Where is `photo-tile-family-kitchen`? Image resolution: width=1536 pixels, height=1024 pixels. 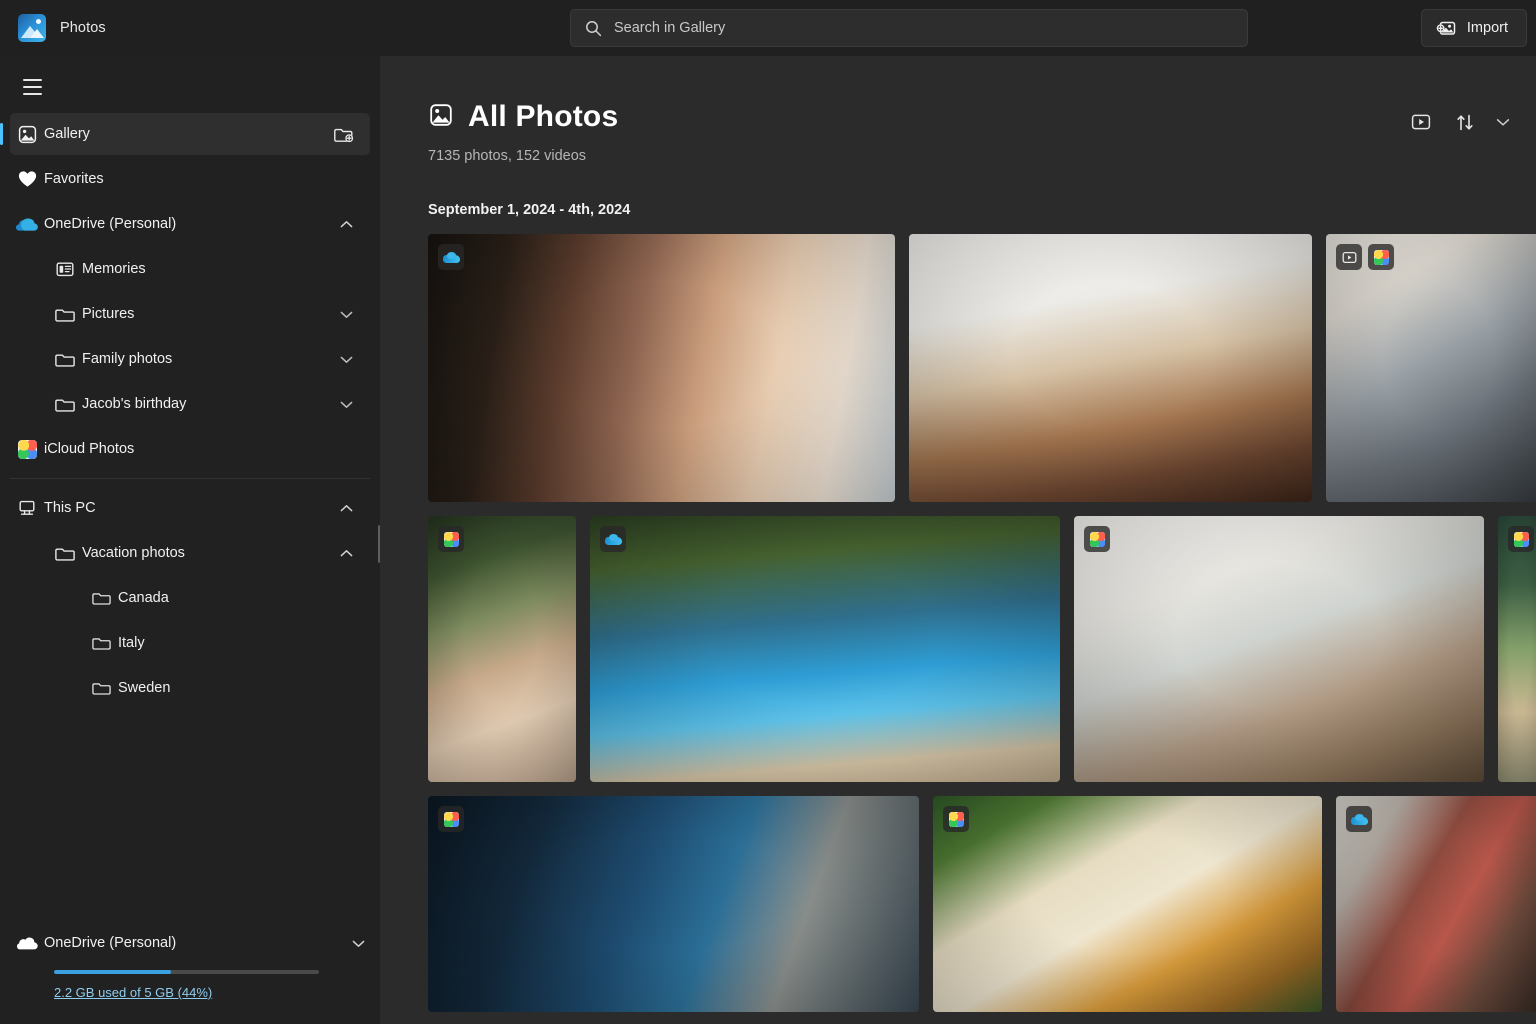 photo-tile-family-kitchen is located at coordinates (1279, 649).